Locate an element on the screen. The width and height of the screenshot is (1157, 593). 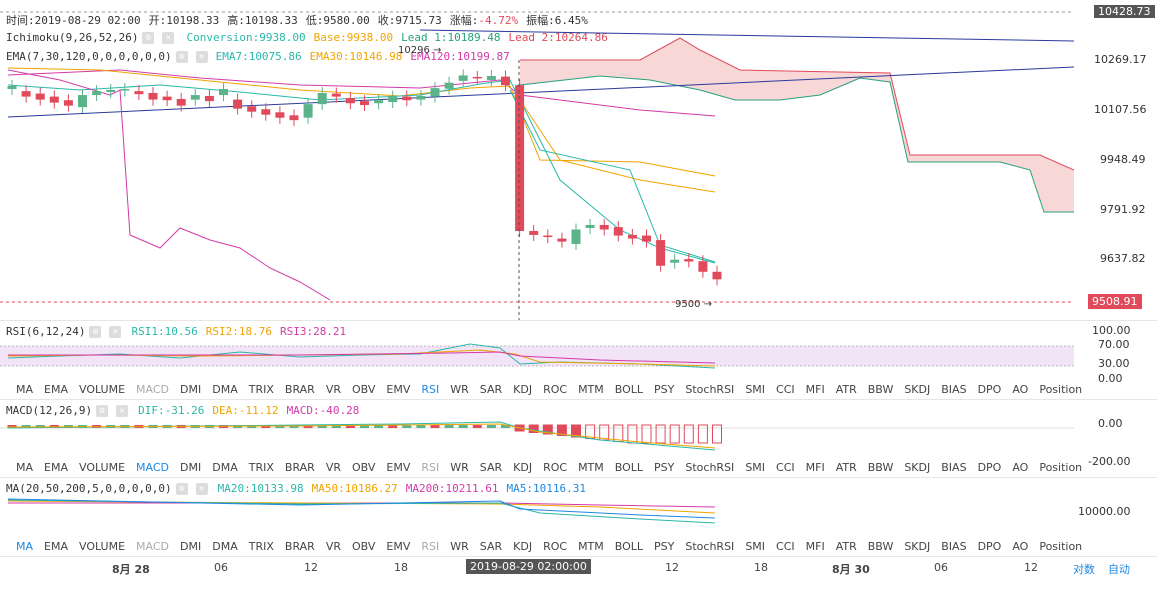
macd-chart is located at coordinates (537, 438).